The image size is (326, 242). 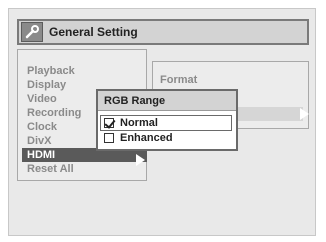 I want to click on wrench-icon, so click(x=32, y=32).